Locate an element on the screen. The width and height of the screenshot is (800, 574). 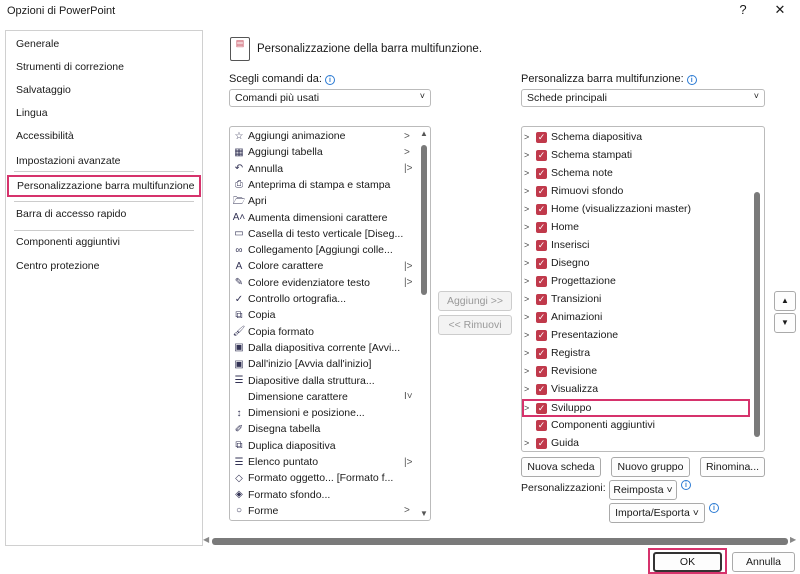
customize-ribbon-dropdown: Schede principali ˅ is located at coordinates (643, 98).